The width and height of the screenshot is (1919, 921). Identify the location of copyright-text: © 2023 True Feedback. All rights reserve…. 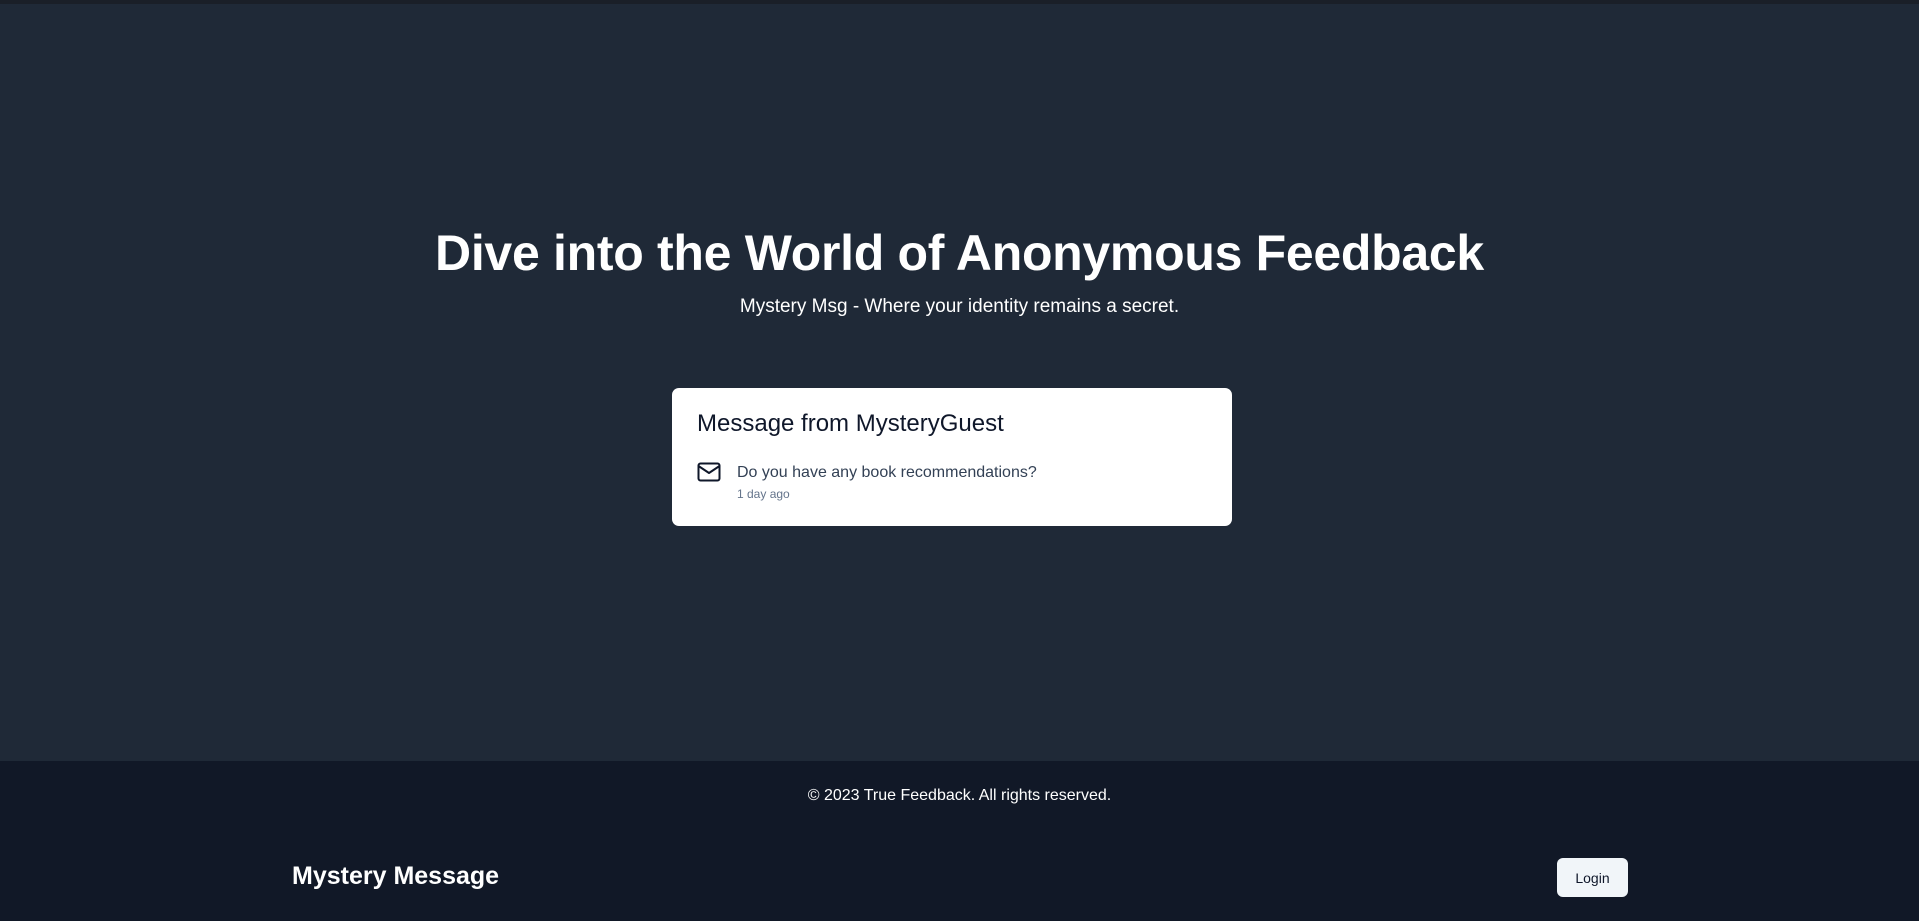
(959, 795).